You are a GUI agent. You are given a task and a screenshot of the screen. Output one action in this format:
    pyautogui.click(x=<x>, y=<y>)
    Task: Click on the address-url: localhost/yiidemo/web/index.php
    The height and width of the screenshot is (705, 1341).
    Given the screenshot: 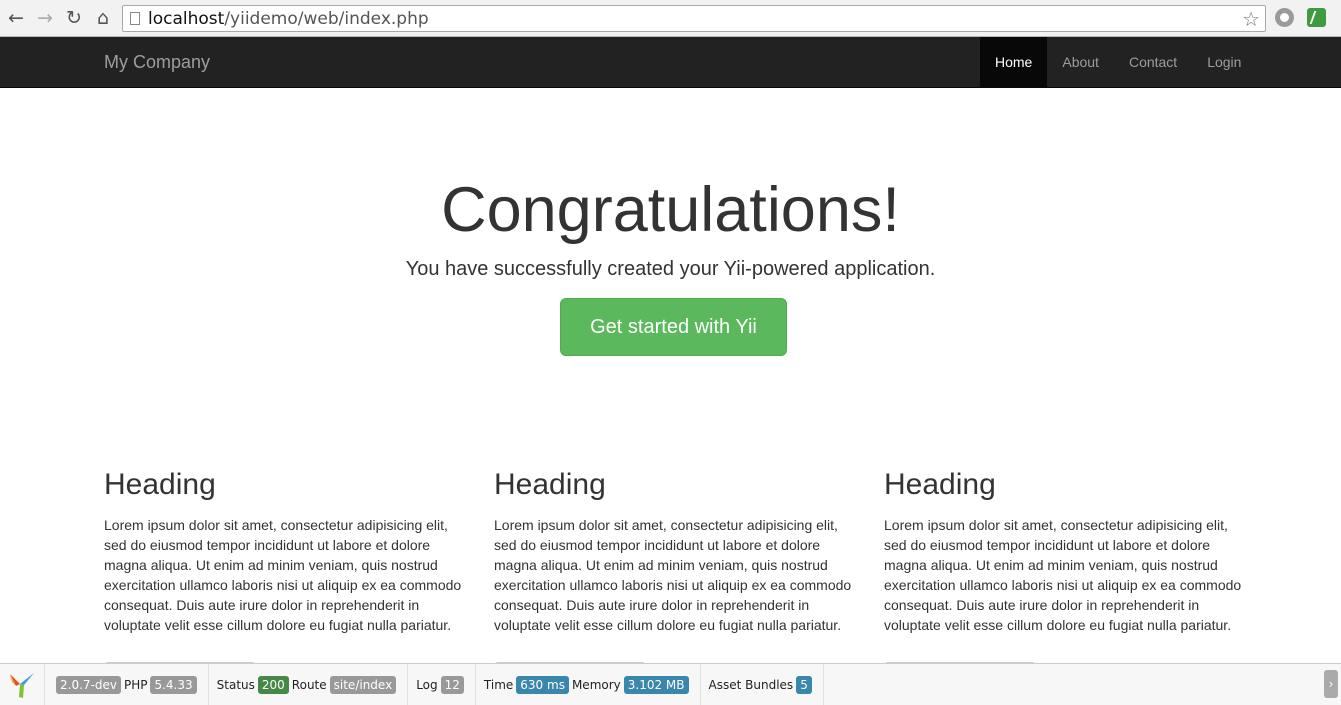 What is the action you would take?
    pyautogui.click(x=288, y=19)
    